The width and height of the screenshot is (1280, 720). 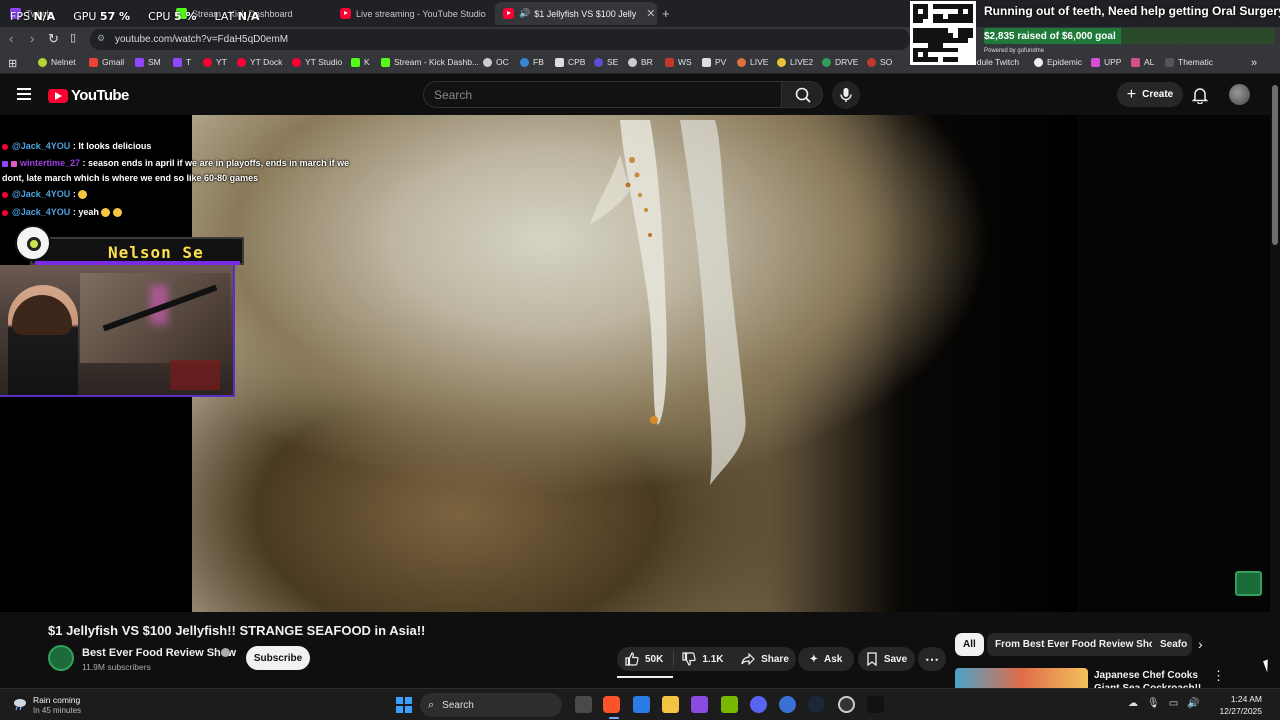 I want to click on bookmark-cpb: CPB, so click(x=570, y=62).